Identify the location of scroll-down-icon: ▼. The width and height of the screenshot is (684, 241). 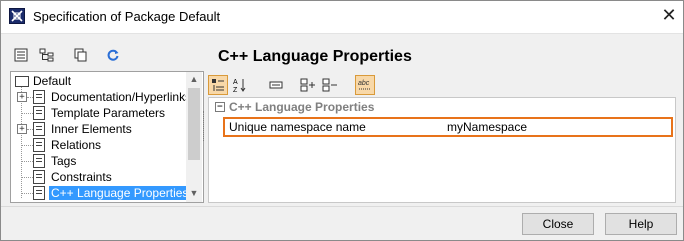
(194, 193).